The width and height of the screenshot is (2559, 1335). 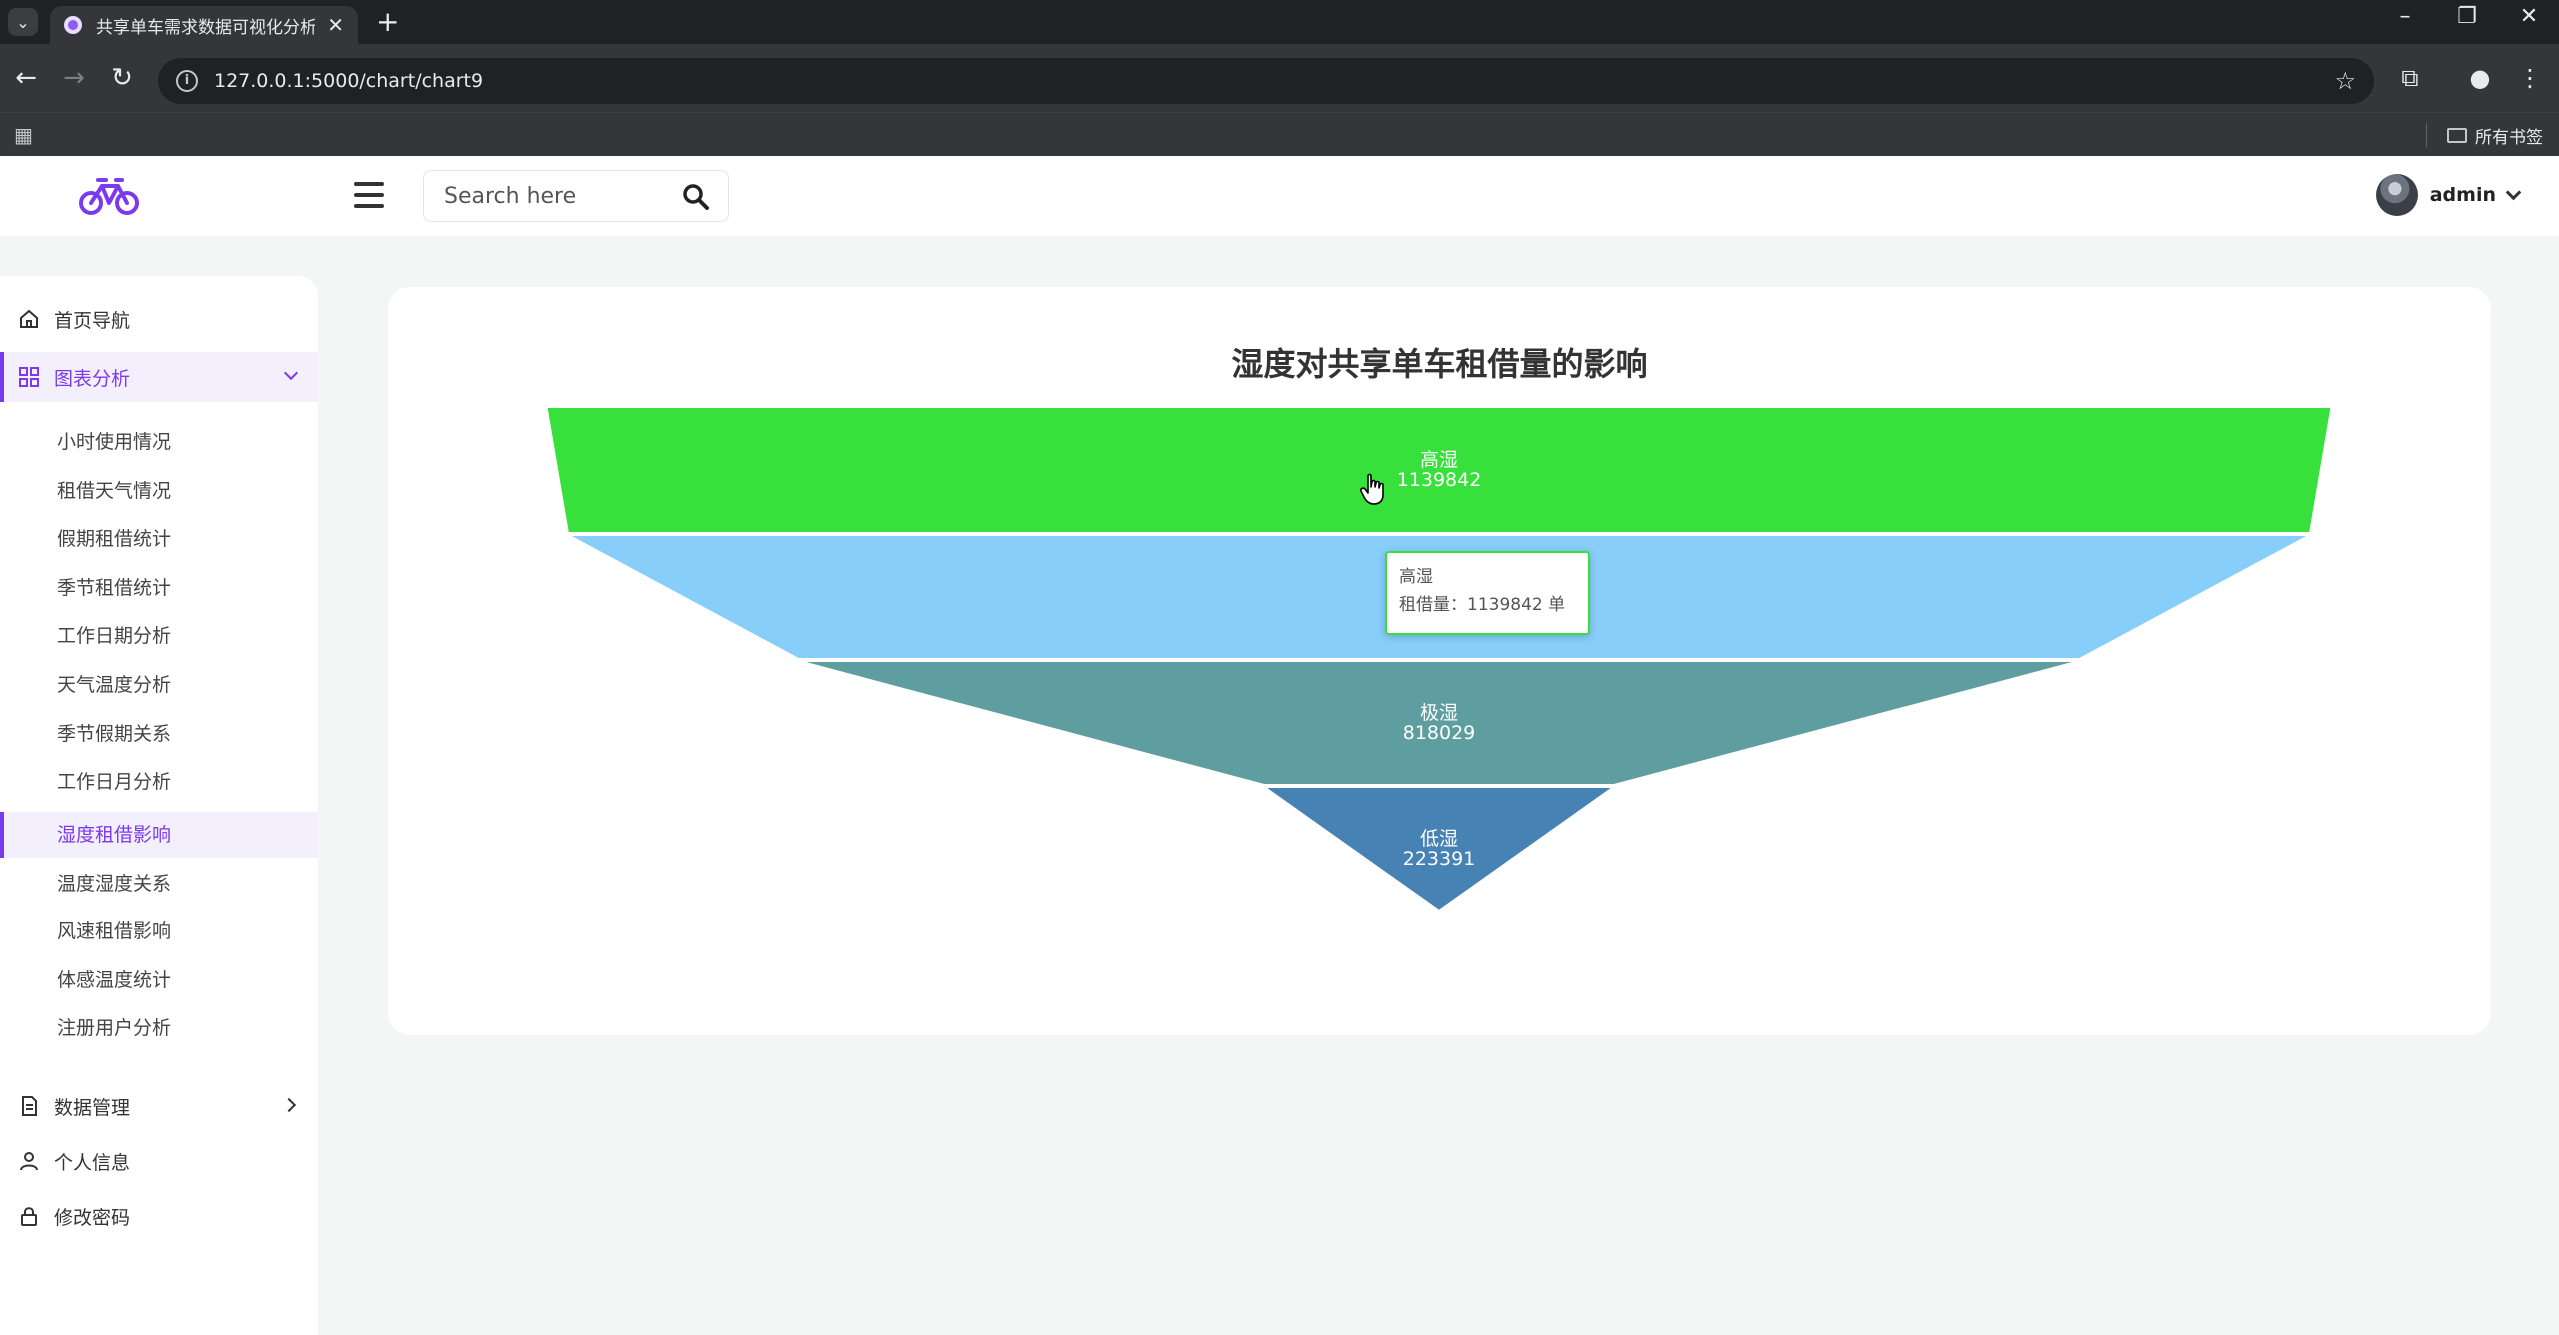 I want to click on bicycle-logo-icon, so click(x=109, y=195).